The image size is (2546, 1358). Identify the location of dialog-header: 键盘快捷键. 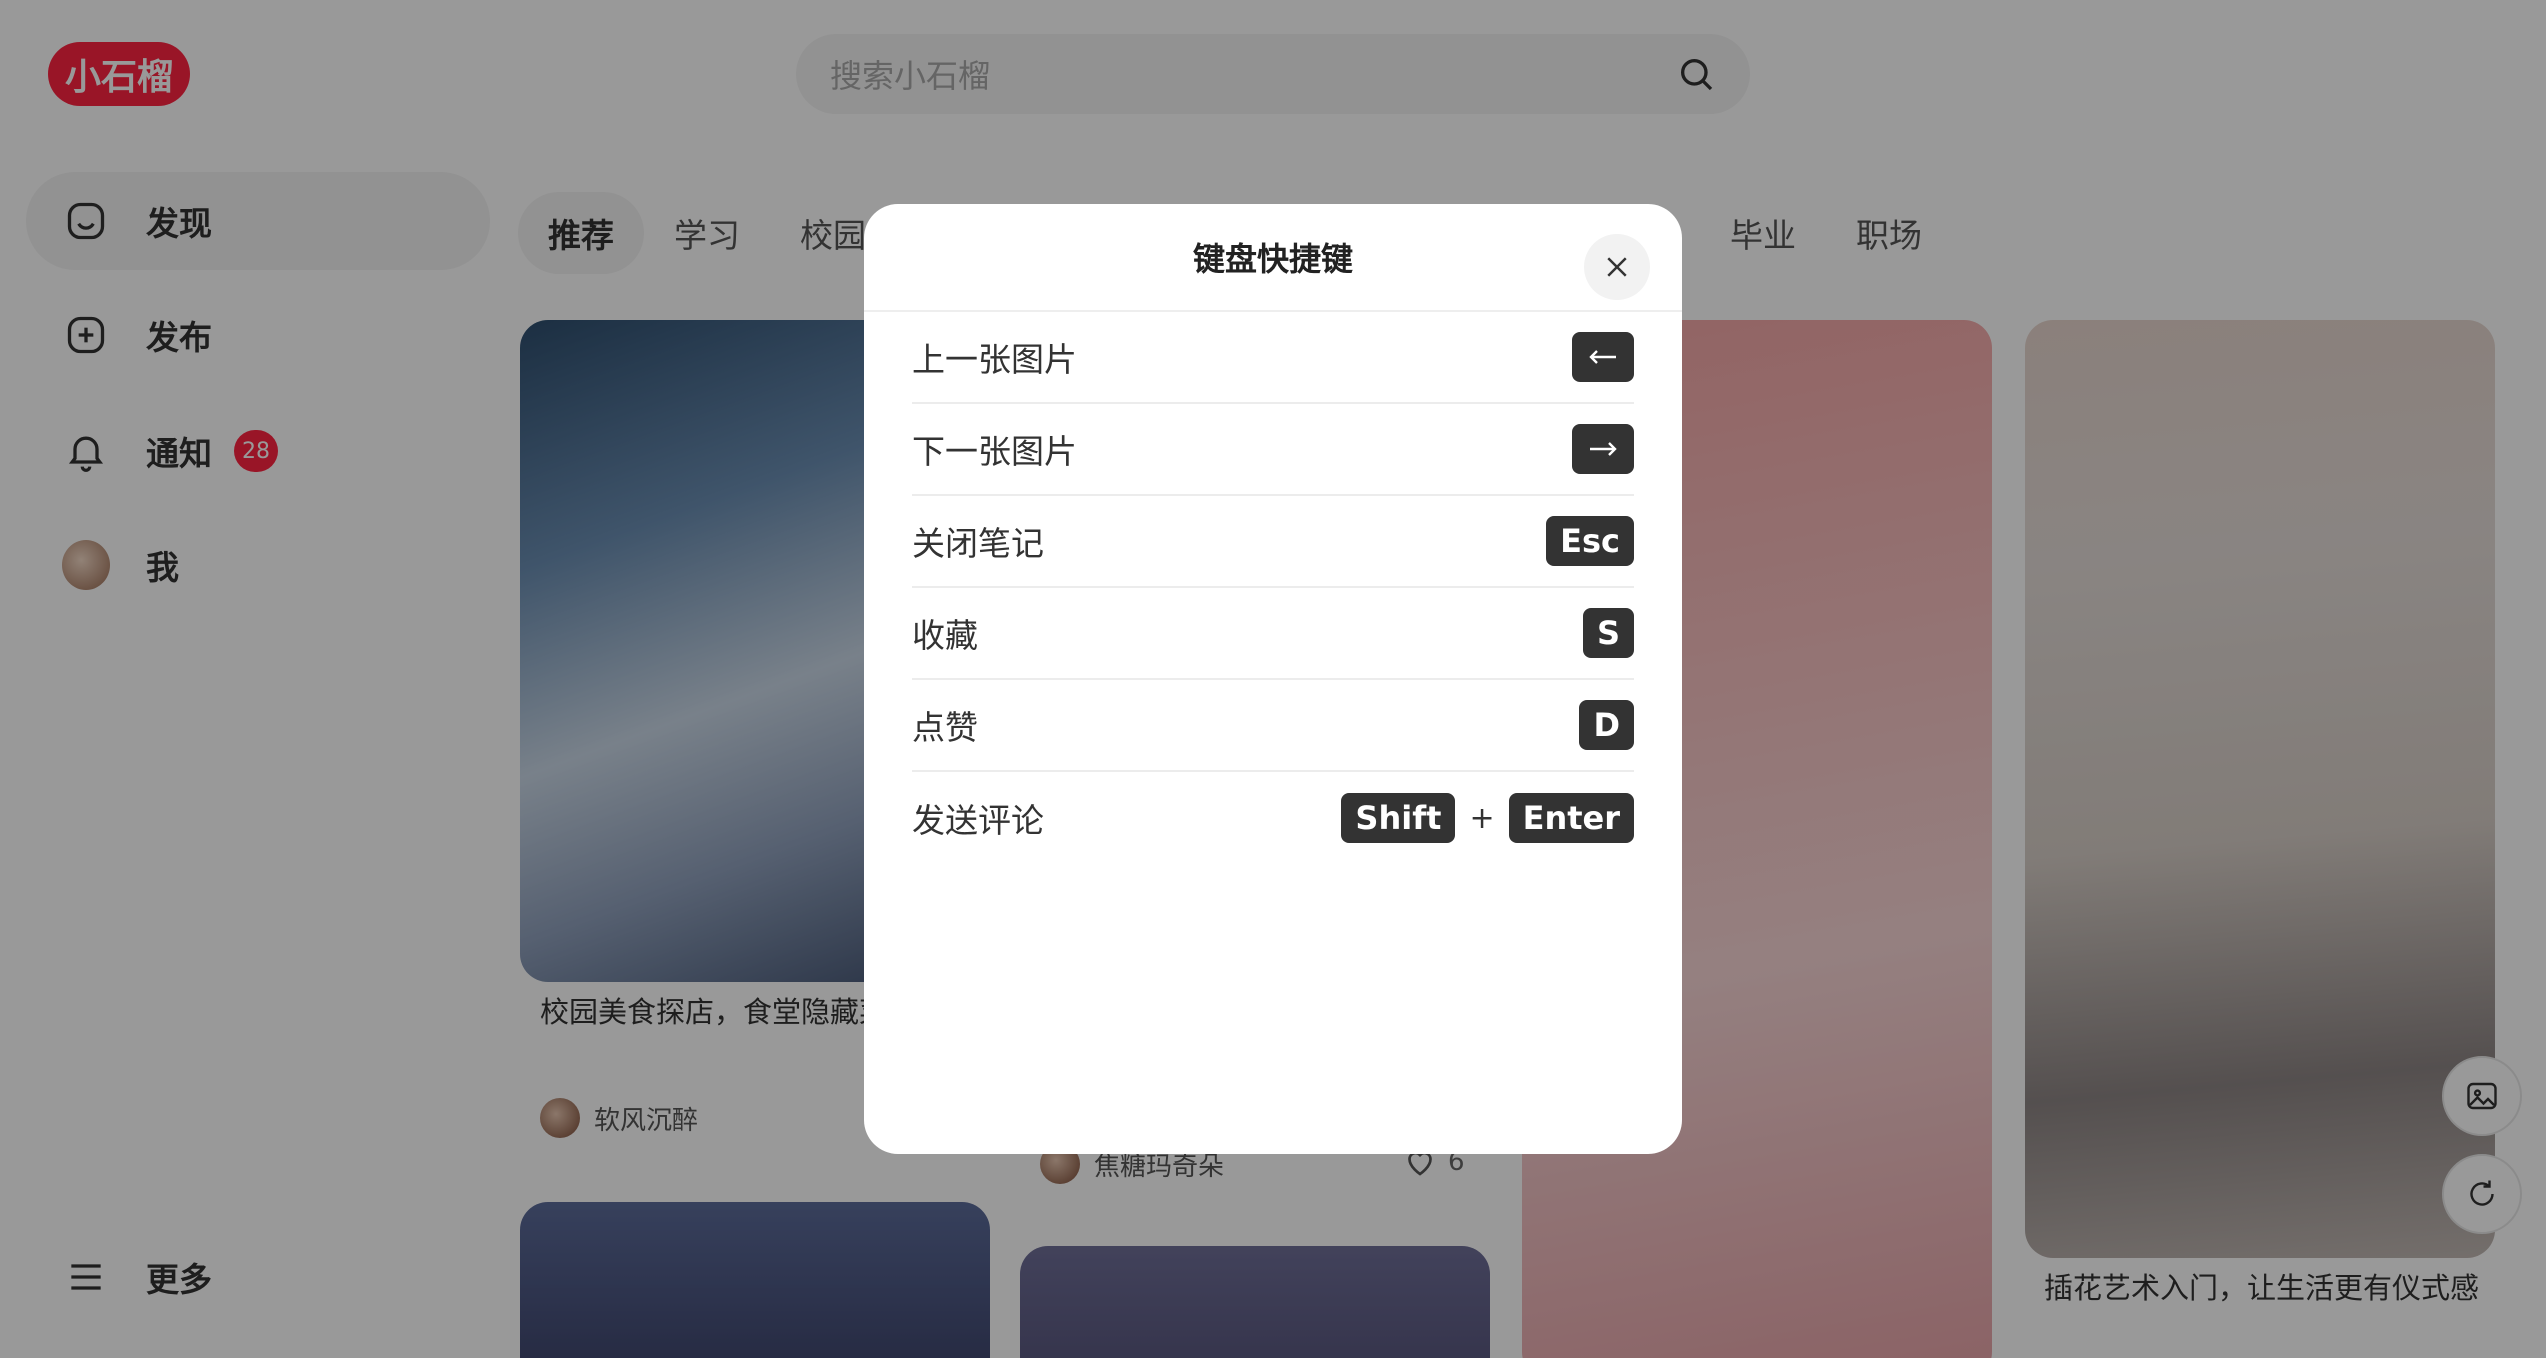
(1273, 258).